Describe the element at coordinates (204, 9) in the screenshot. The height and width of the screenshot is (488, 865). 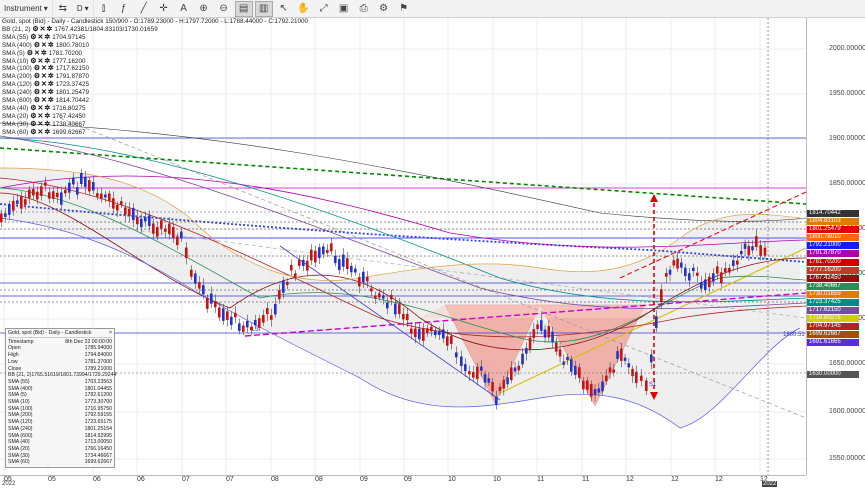
I see `zoom-in-icon: ⊕` at that location.